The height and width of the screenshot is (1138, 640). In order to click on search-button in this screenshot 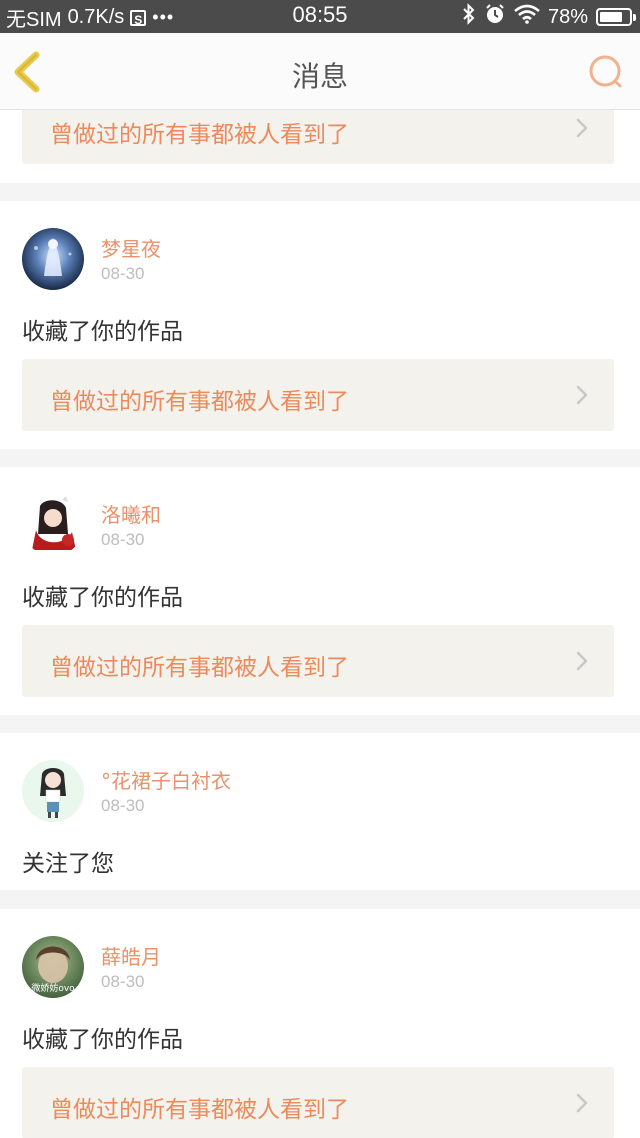, I will do `click(606, 73)`.